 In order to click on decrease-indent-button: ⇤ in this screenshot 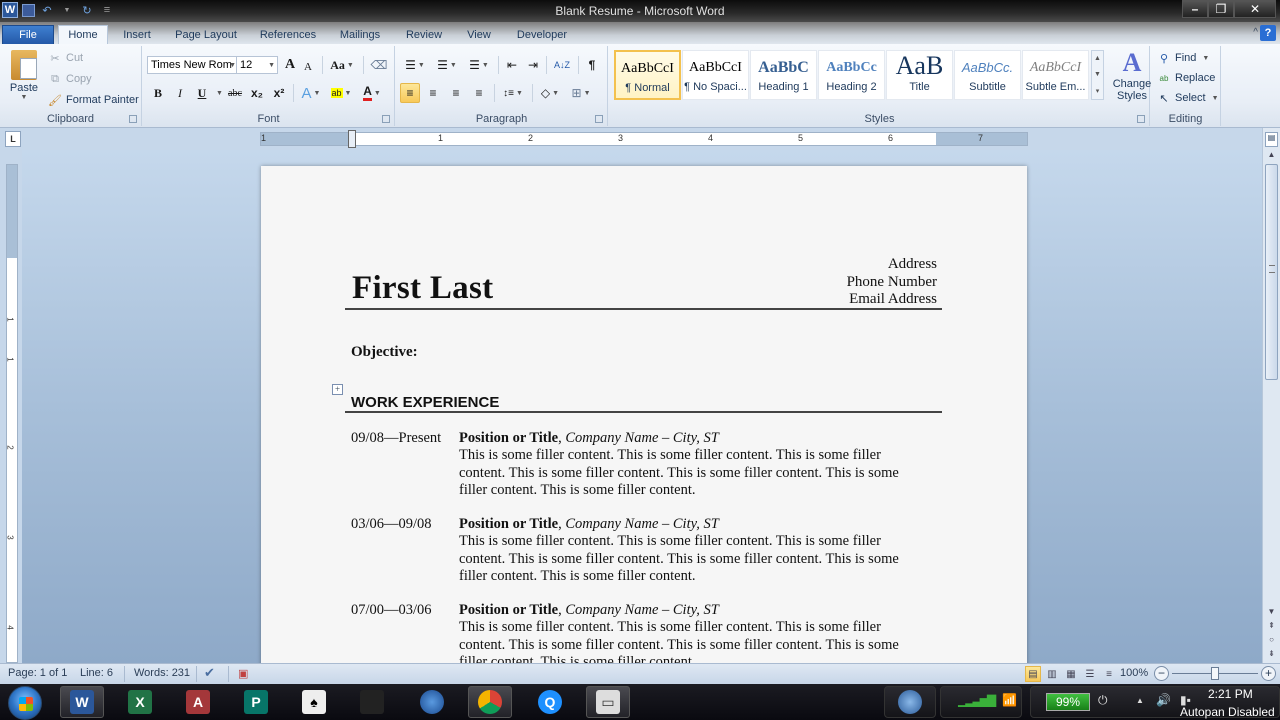, I will do `click(512, 65)`.